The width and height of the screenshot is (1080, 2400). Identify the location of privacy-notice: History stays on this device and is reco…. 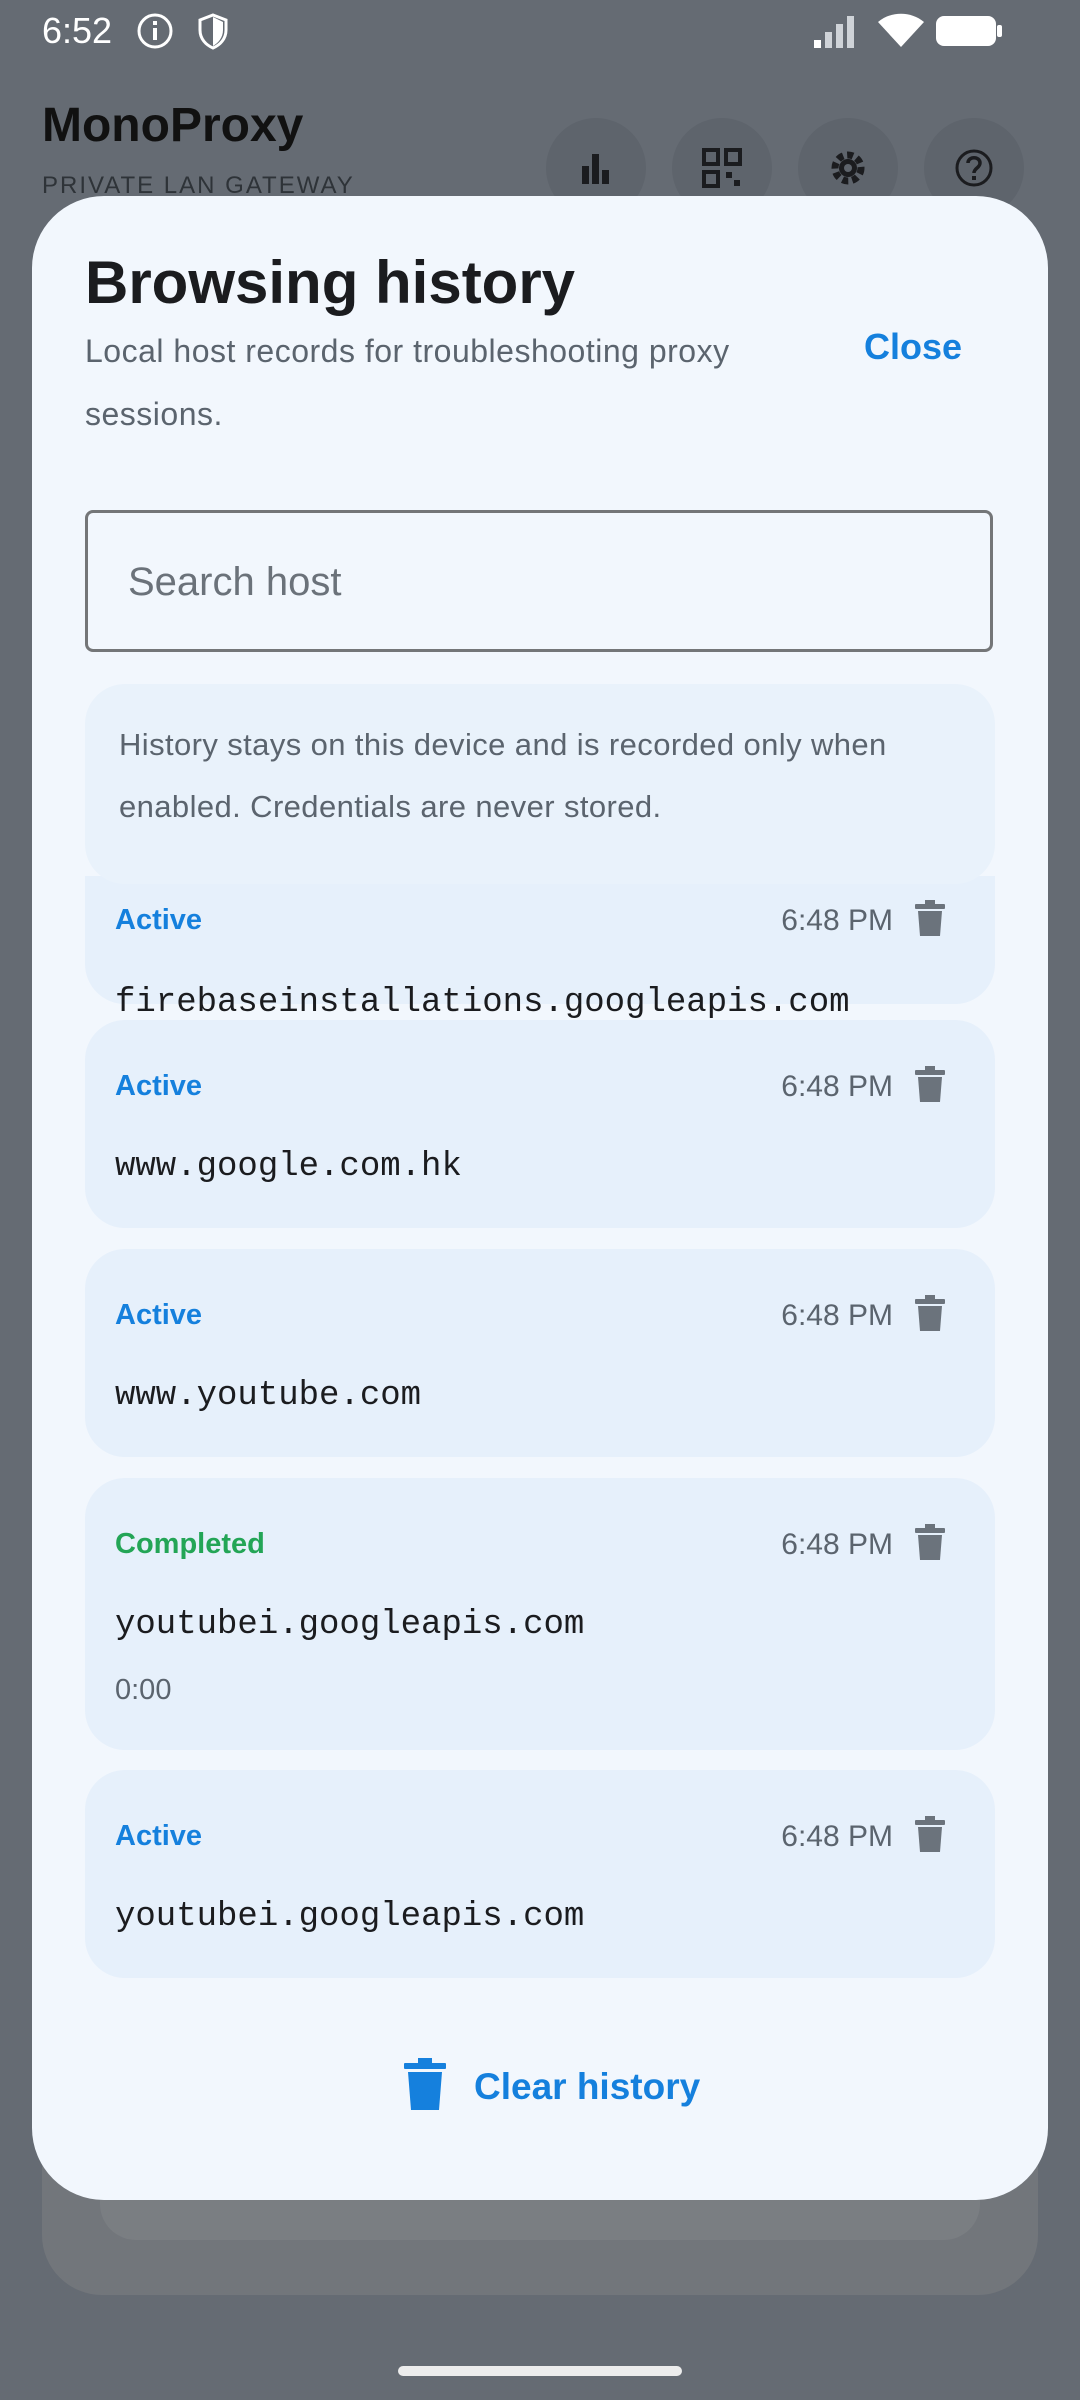
(540, 784).